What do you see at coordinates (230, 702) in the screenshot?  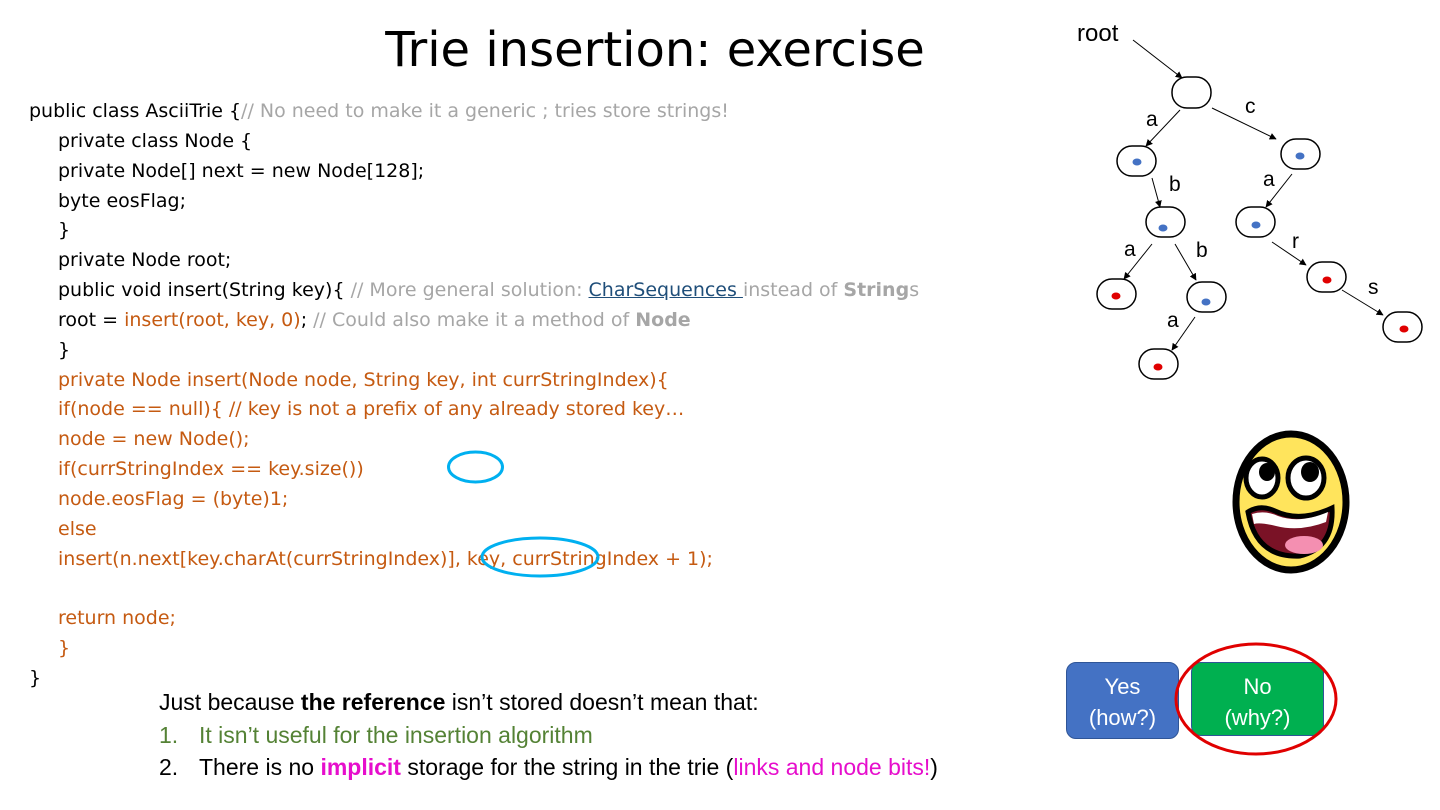 I see `intro-text: Just because` at bounding box center [230, 702].